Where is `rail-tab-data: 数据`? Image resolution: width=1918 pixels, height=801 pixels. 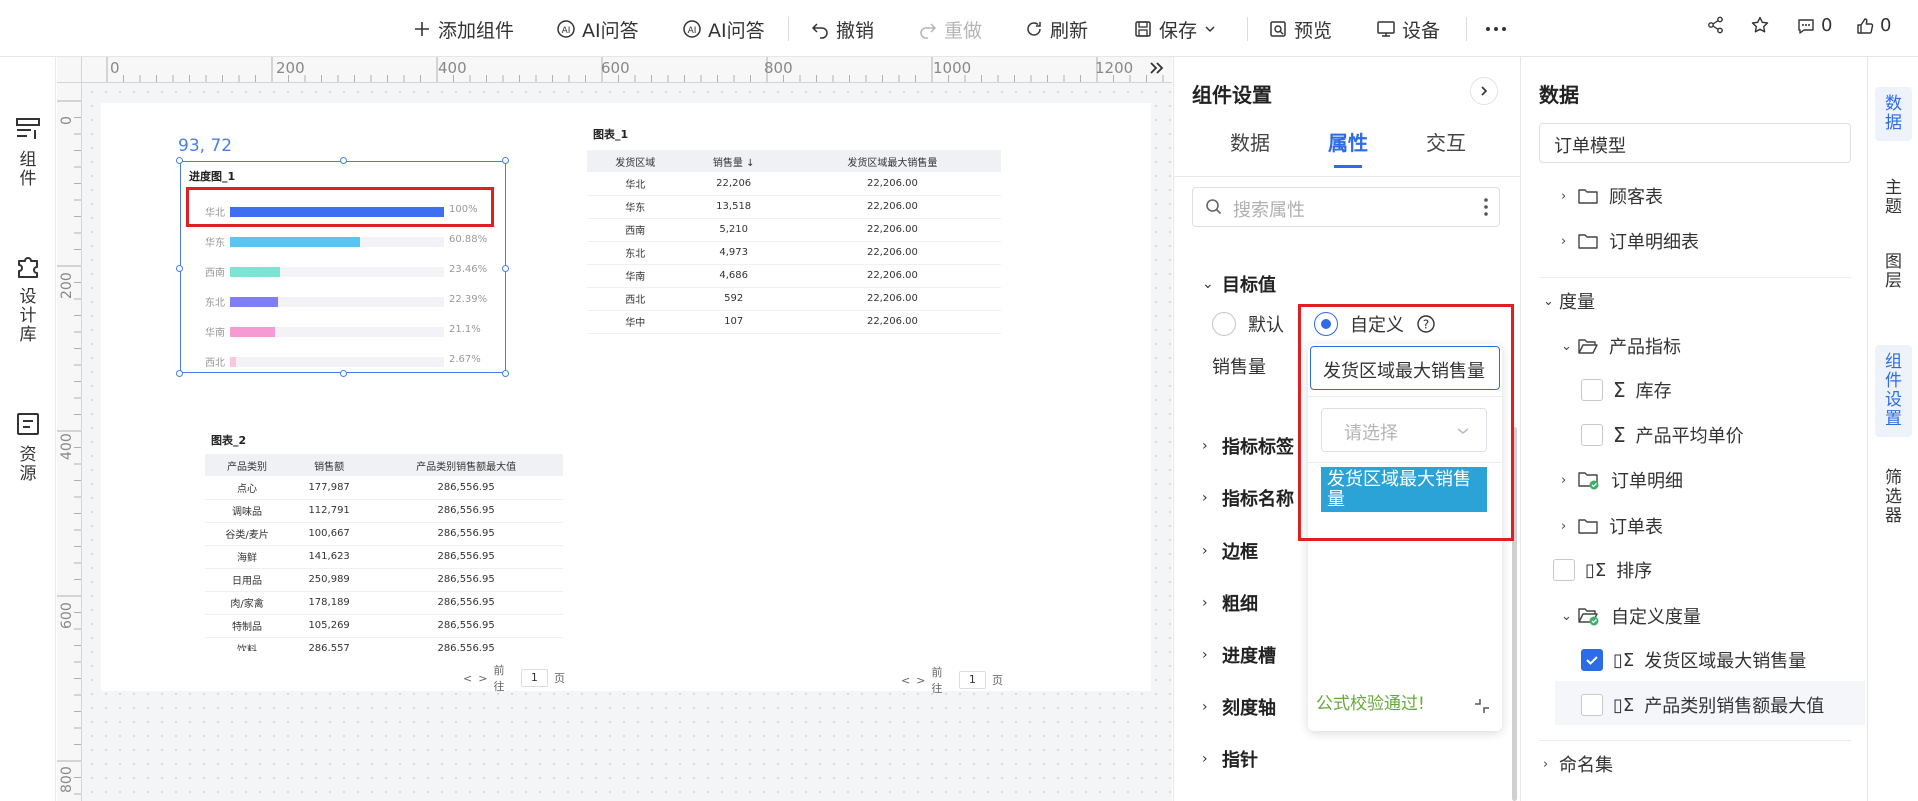
rail-tab-data: 数据 is located at coordinates (1893, 114).